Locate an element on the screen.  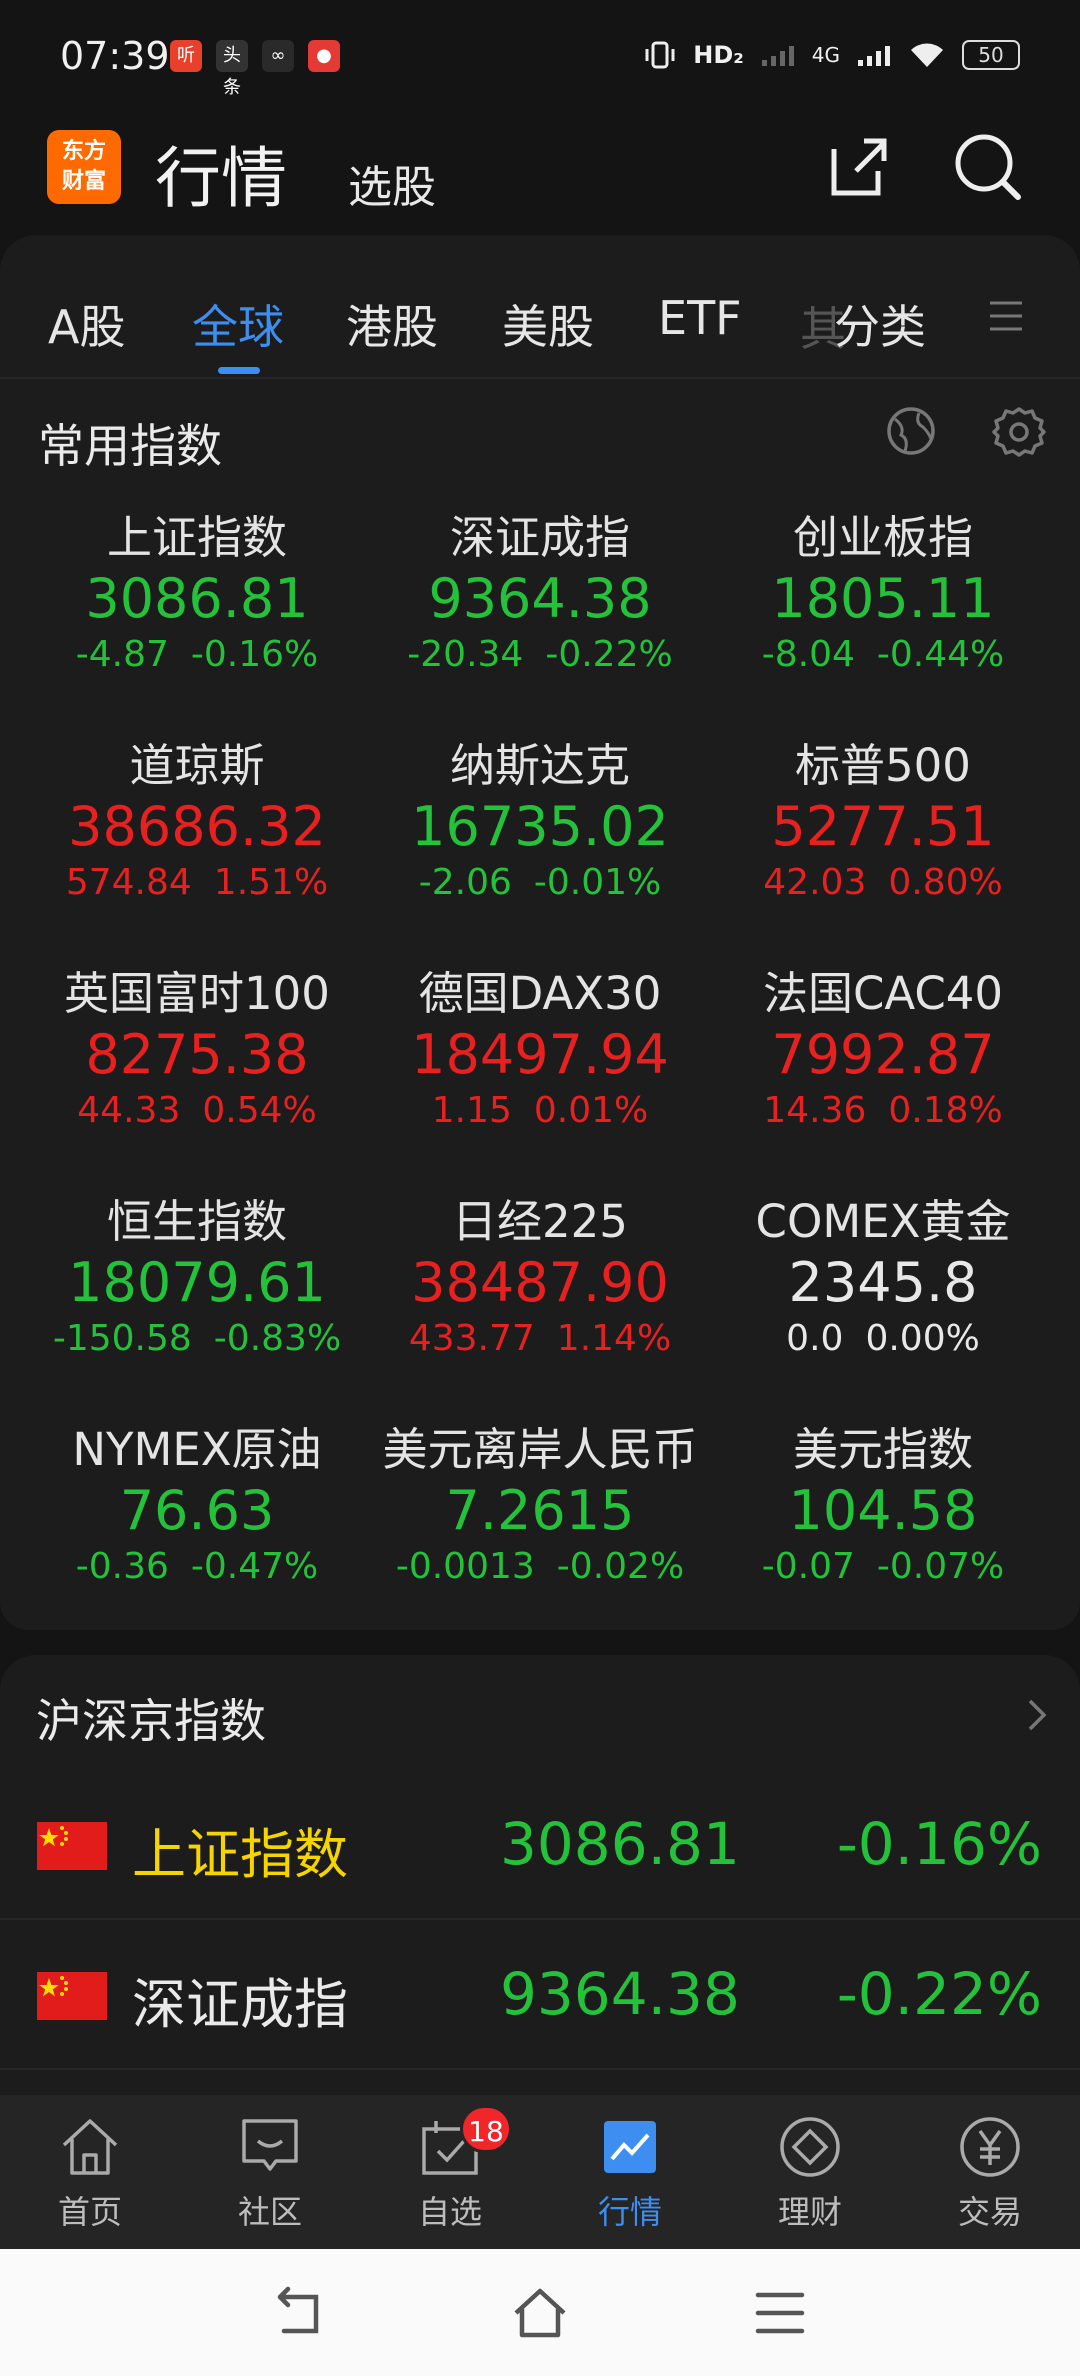
tab-a-shares: A股 is located at coordinates (86, 324).